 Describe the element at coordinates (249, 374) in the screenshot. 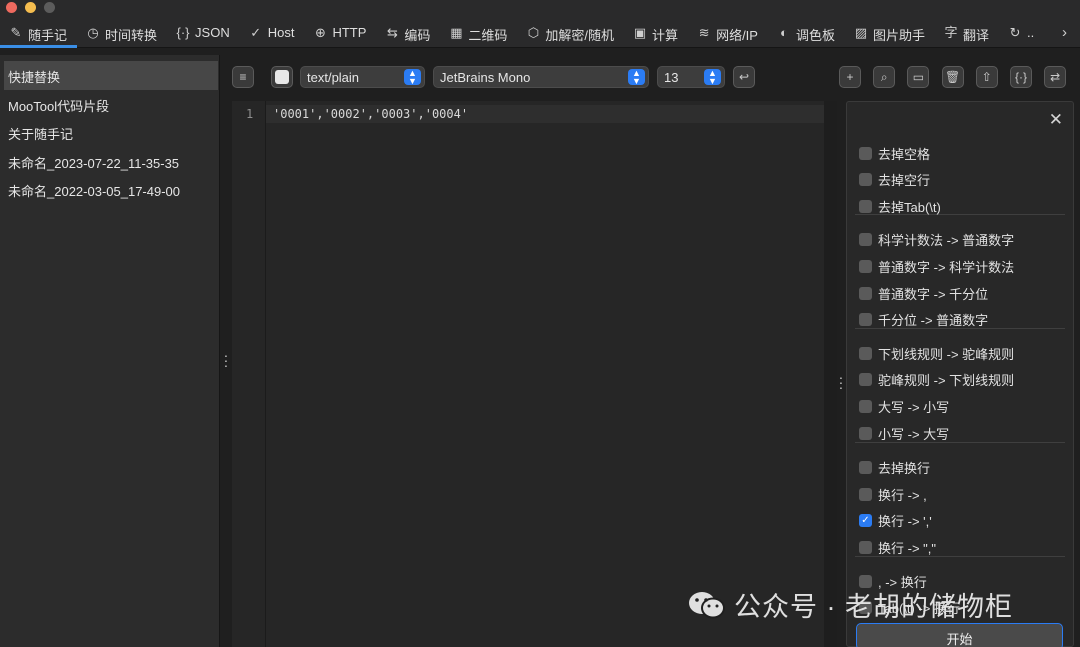

I see `line-gutter: 1` at that location.